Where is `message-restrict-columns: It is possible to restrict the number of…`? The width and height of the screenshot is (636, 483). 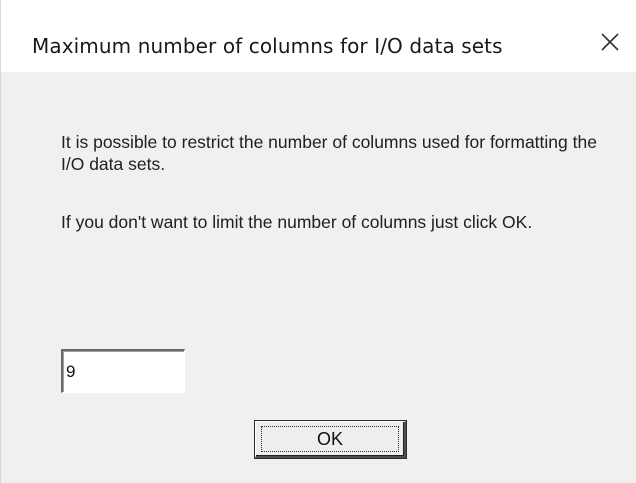 message-restrict-columns: It is possible to restrict the number of… is located at coordinates (329, 153).